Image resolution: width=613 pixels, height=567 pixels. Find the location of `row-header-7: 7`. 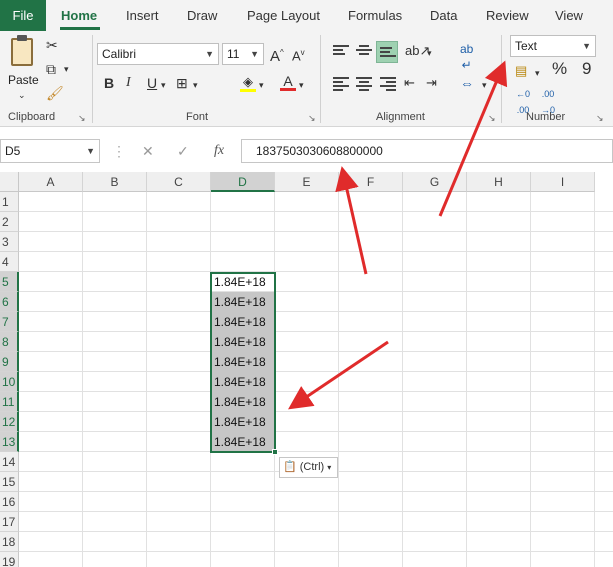

row-header-7: 7 is located at coordinates (9, 322).